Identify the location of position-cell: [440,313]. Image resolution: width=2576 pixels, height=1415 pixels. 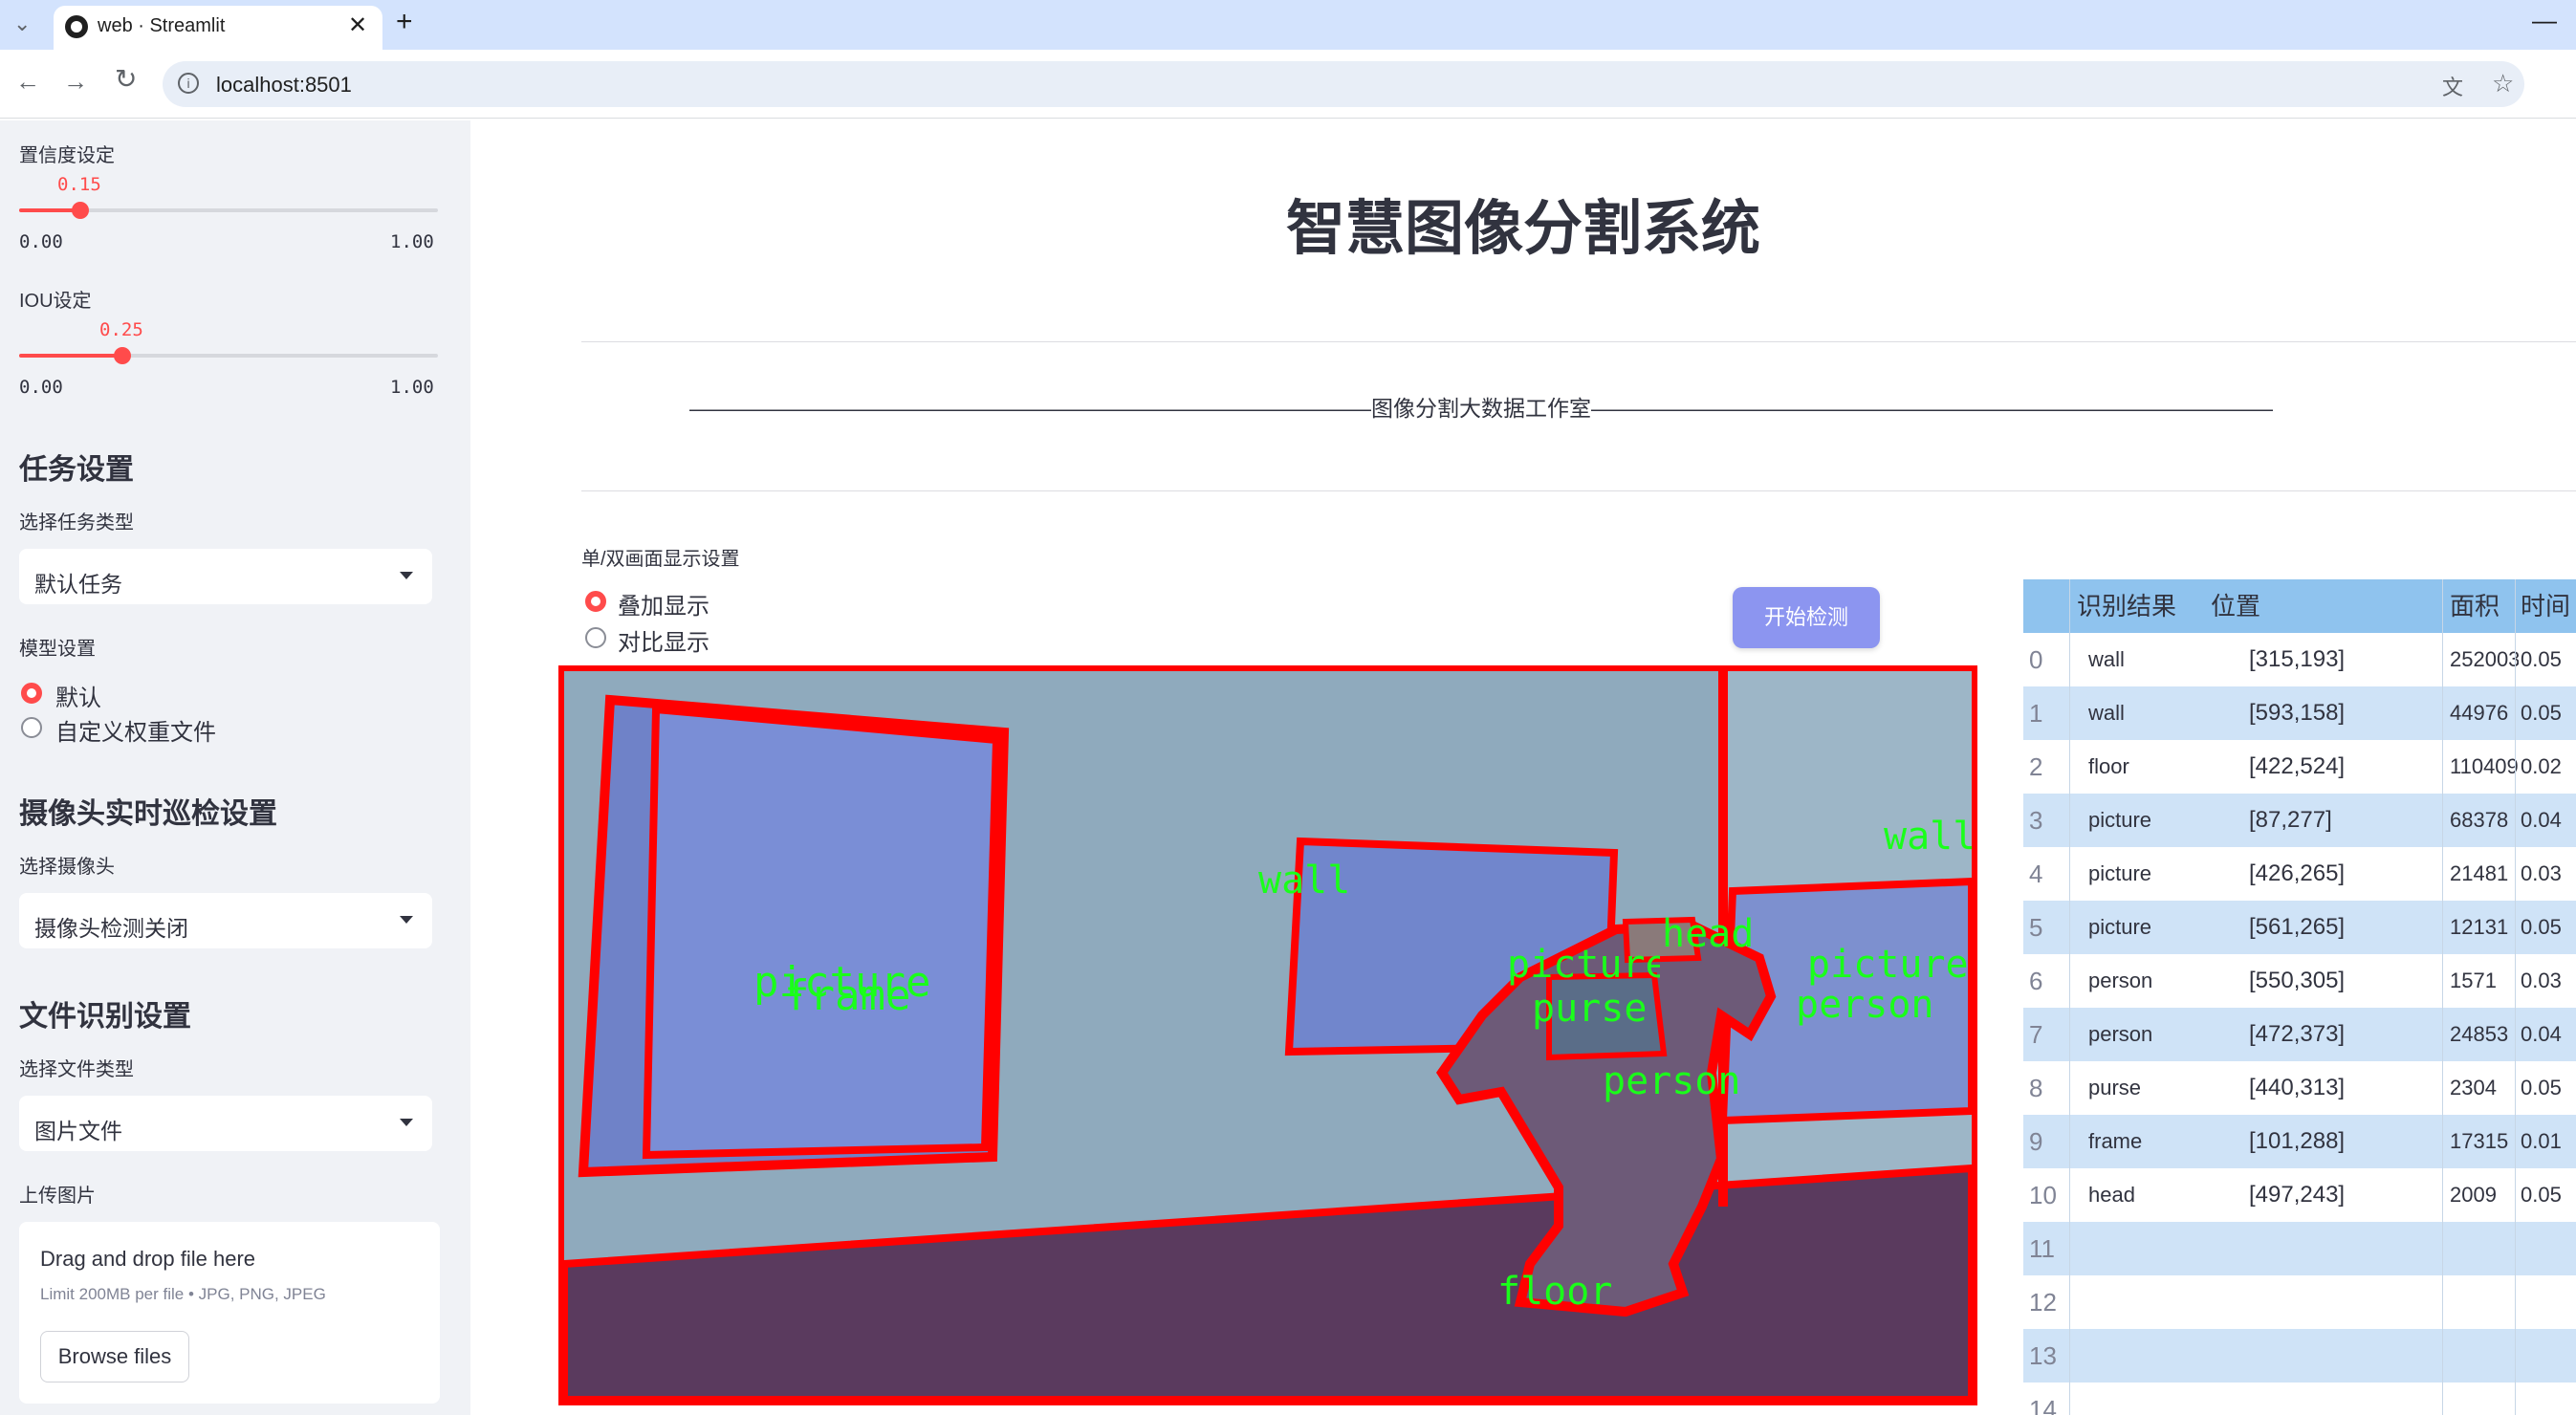
(2297, 1087).